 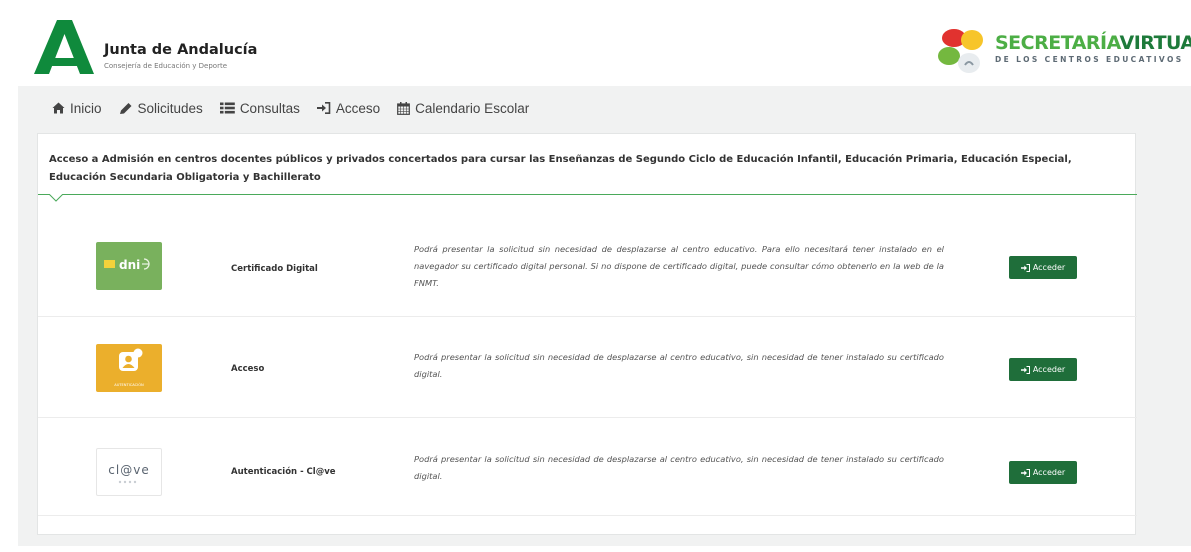 I want to click on nav-label-calendario: Calendario Escolar, so click(x=472, y=108).